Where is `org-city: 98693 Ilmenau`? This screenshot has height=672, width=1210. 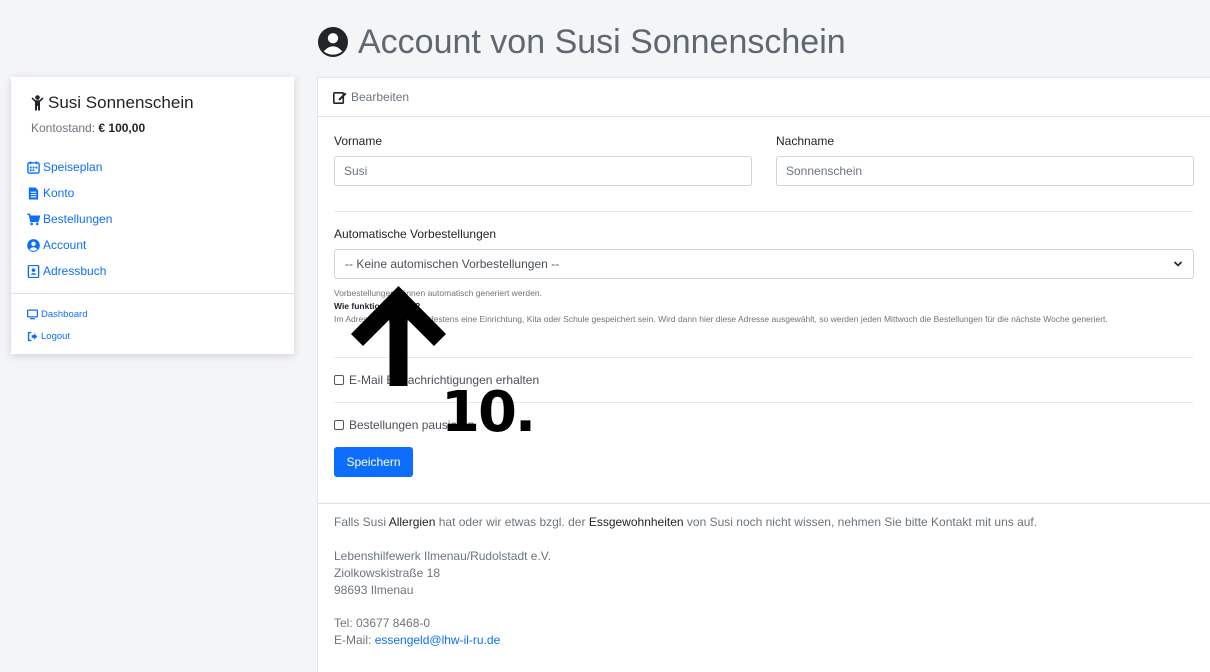 org-city: 98693 Ilmenau is located at coordinates (374, 590).